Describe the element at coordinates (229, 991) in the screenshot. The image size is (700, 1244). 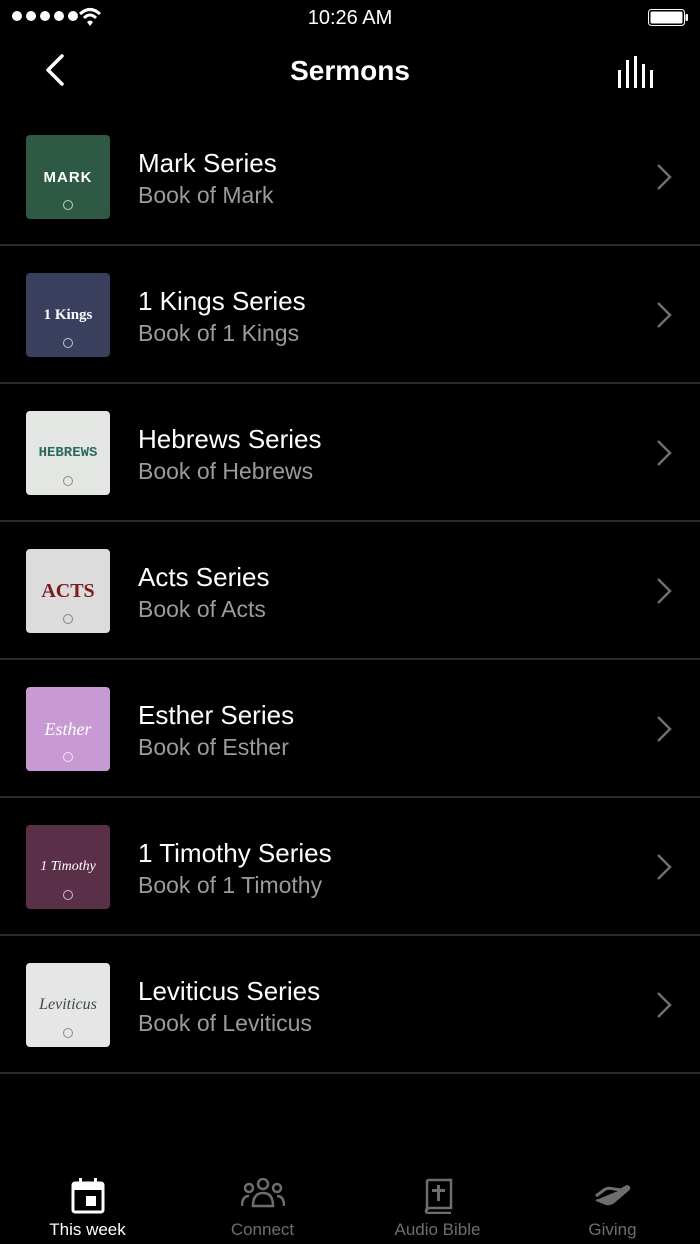
I see `series-title: Leviticus Series` at that location.